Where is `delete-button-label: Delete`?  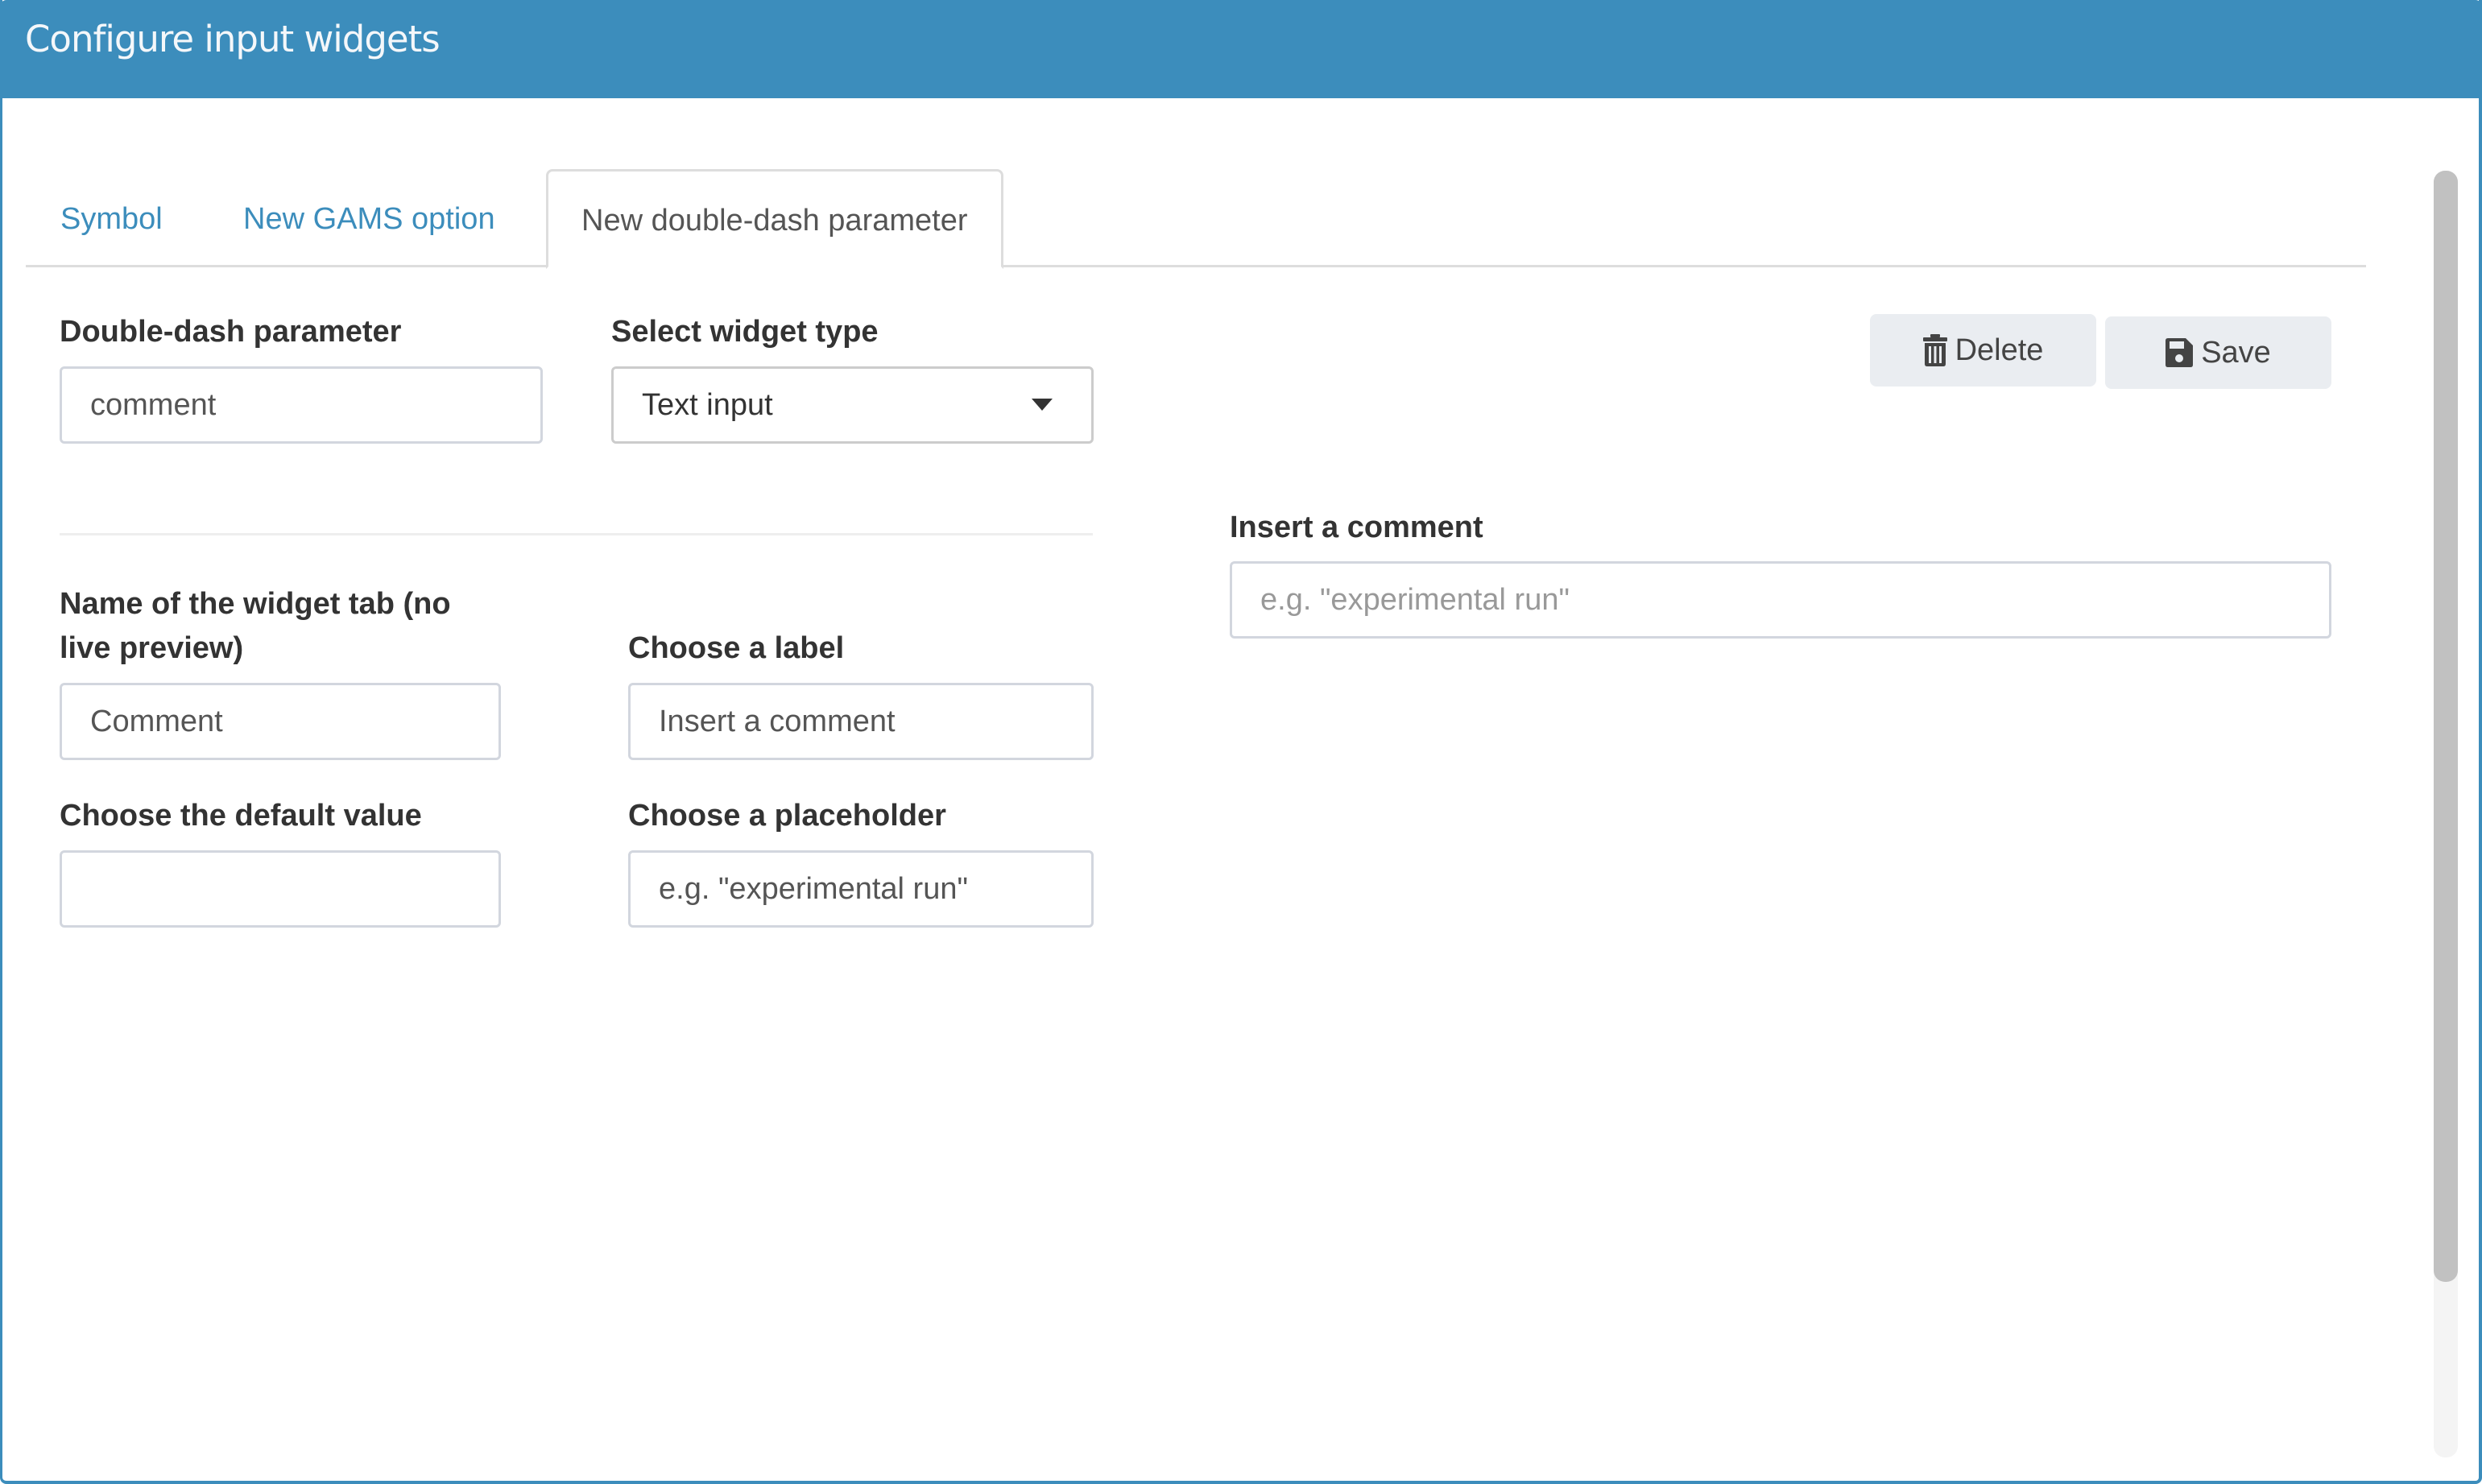 delete-button-label: Delete is located at coordinates (2000, 350).